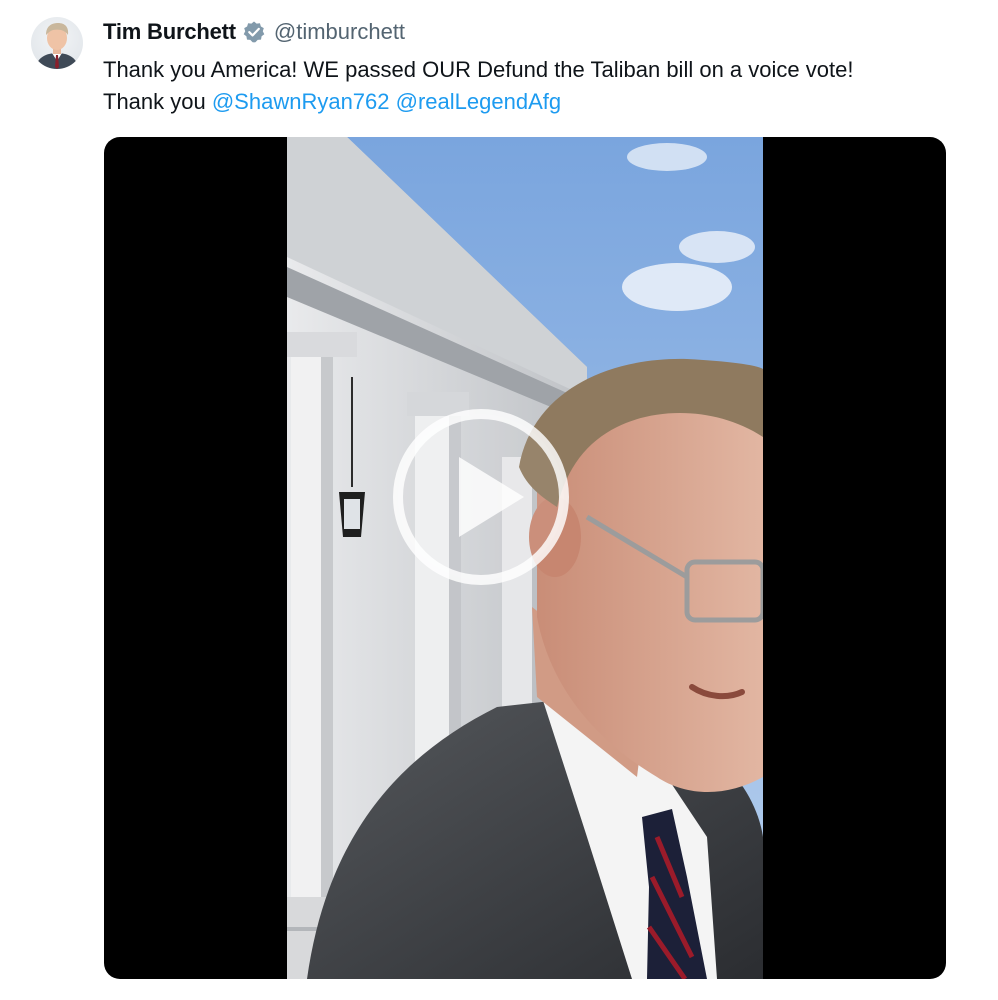 The image size is (998, 1000). I want to click on avatar, so click(57, 43).